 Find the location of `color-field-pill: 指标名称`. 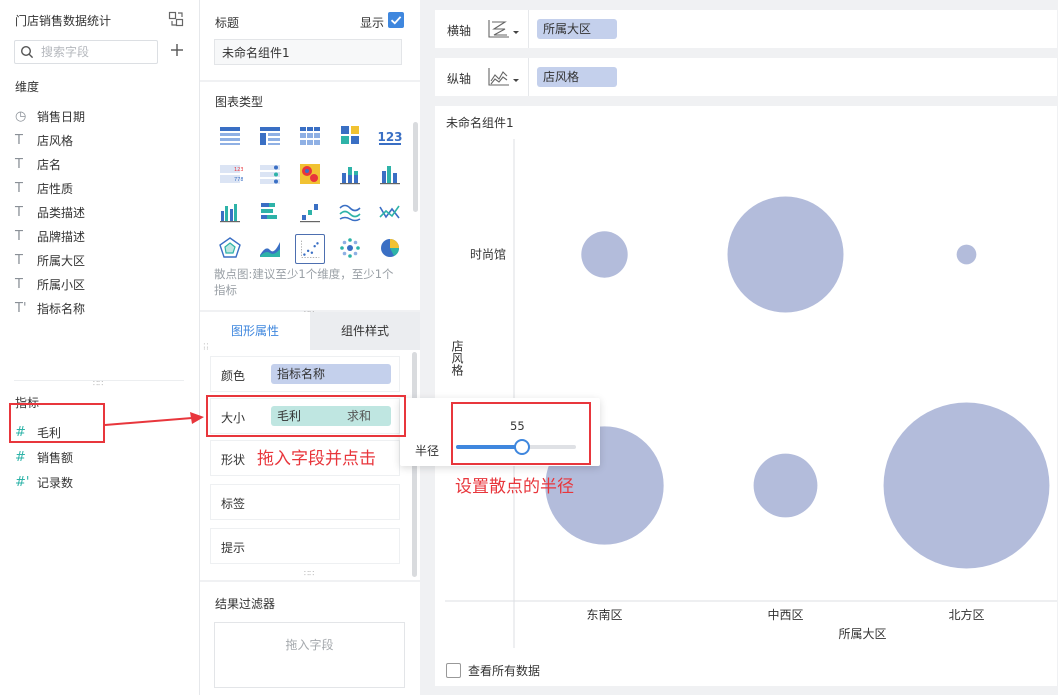

color-field-pill: 指标名称 is located at coordinates (331, 374).